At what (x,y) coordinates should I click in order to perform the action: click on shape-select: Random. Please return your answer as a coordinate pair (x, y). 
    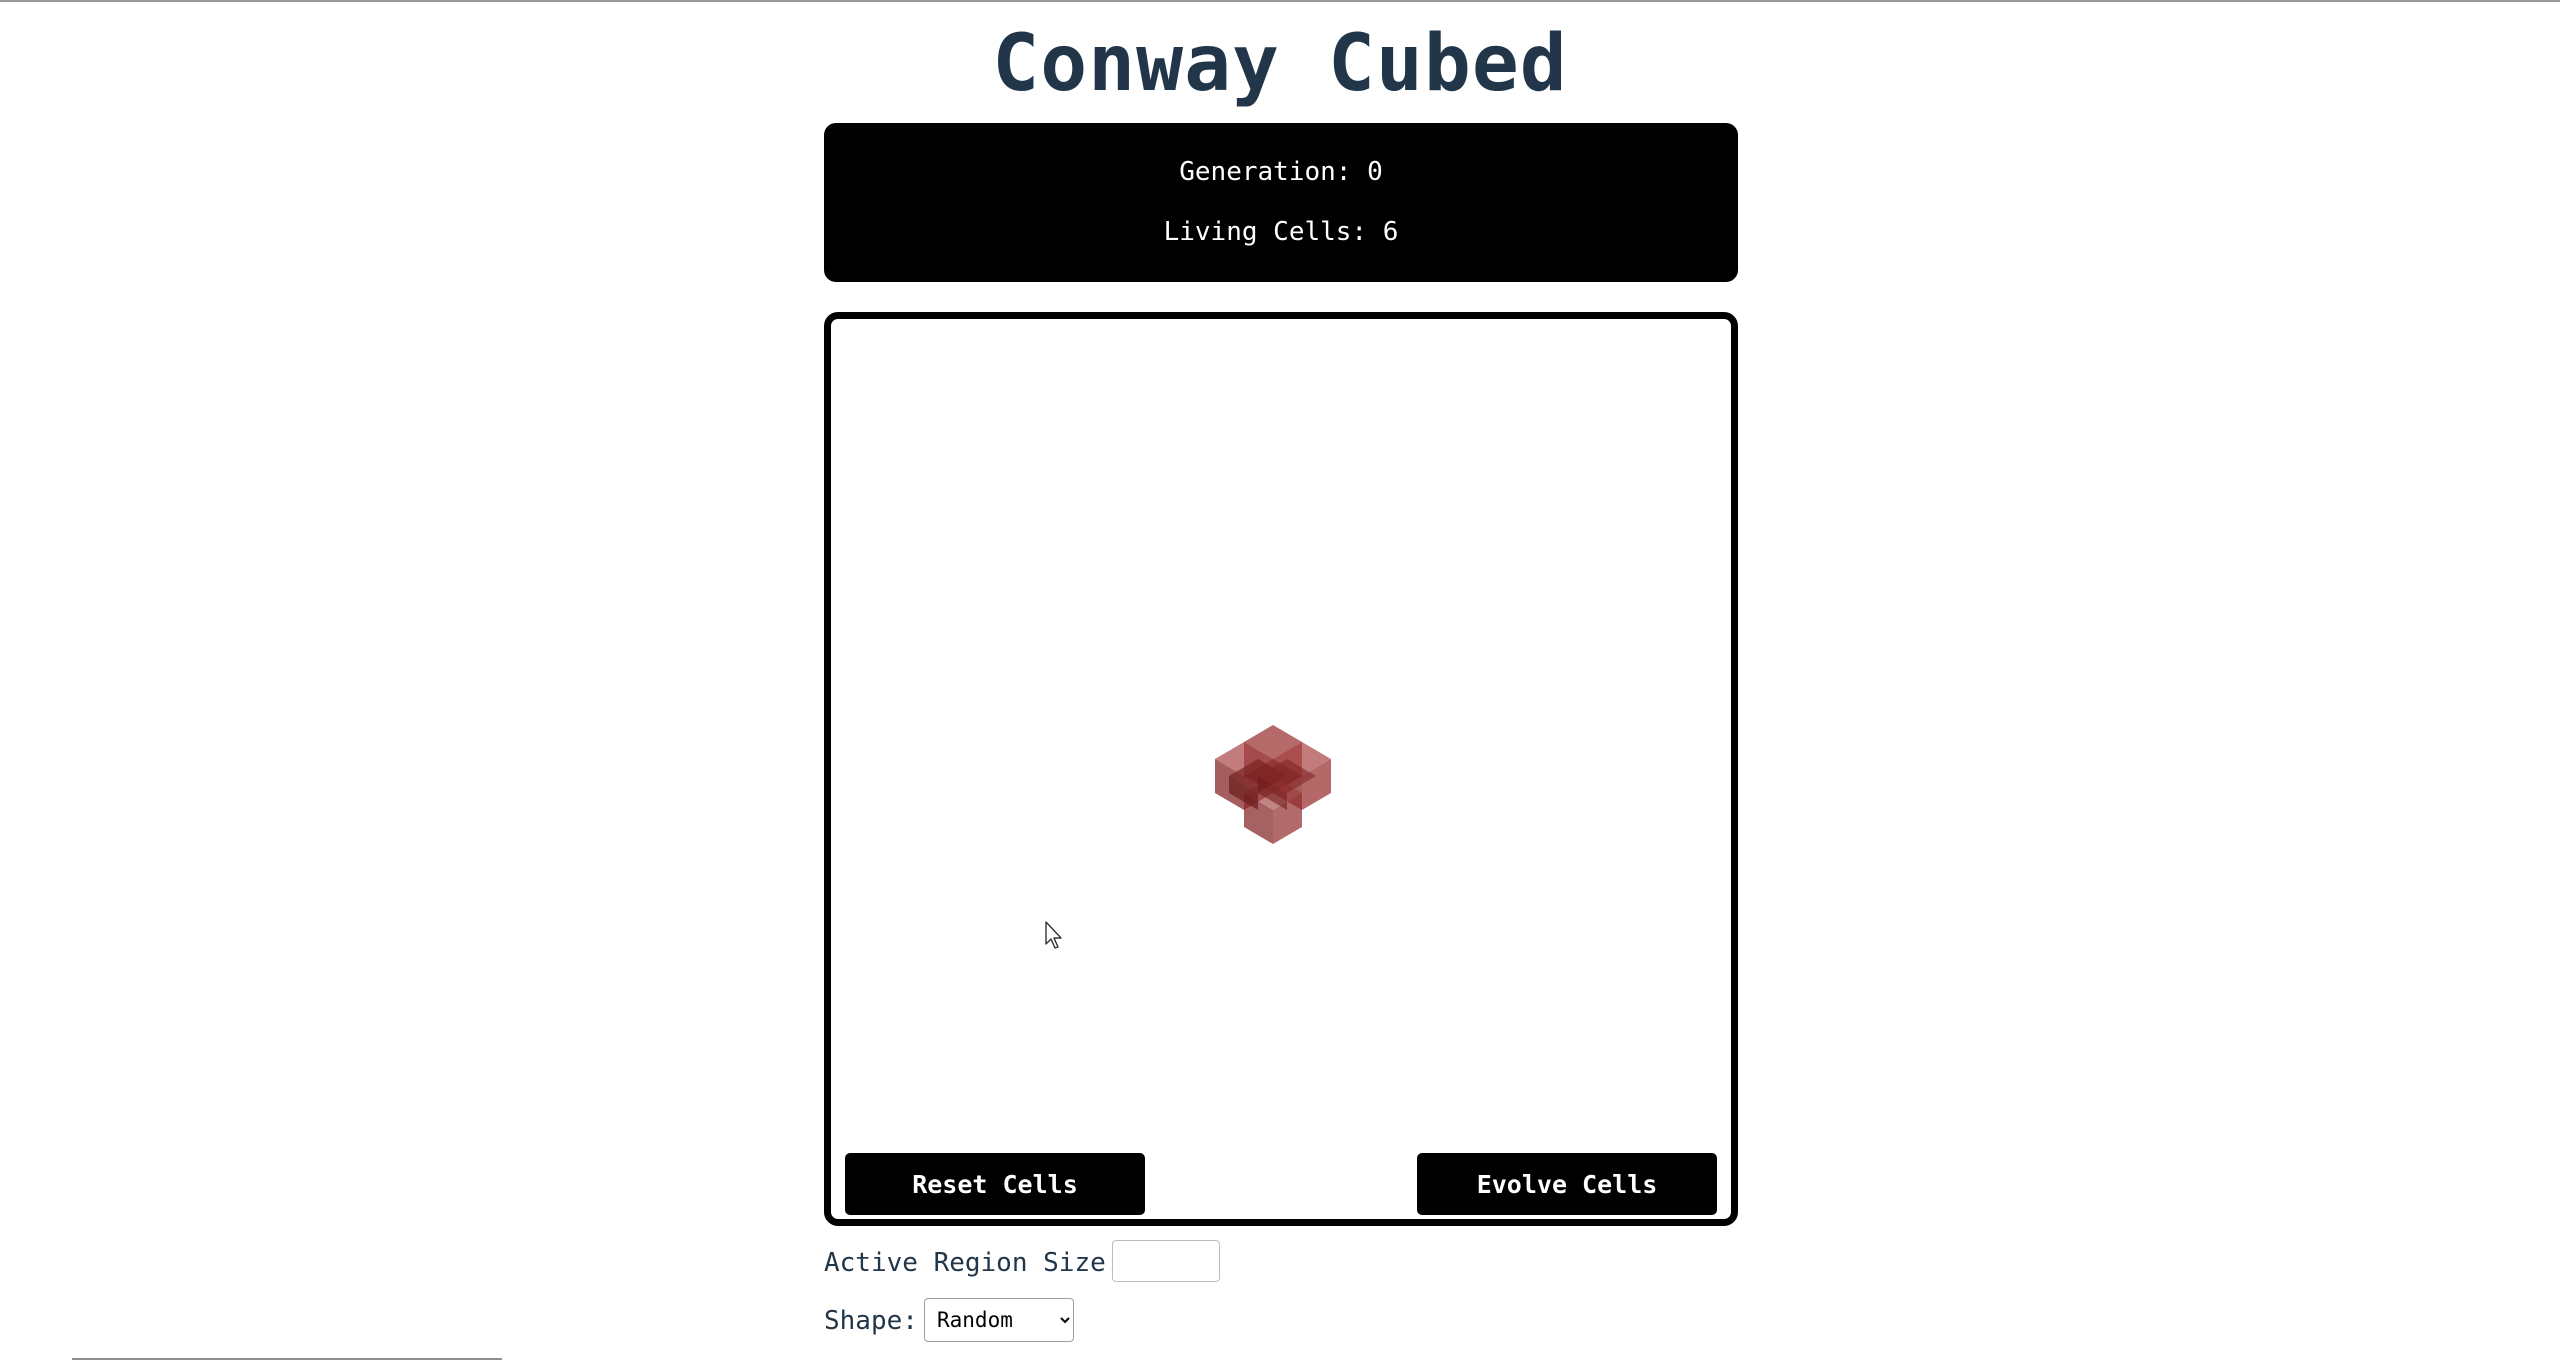
    Looking at the image, I should click on (999, 1320).